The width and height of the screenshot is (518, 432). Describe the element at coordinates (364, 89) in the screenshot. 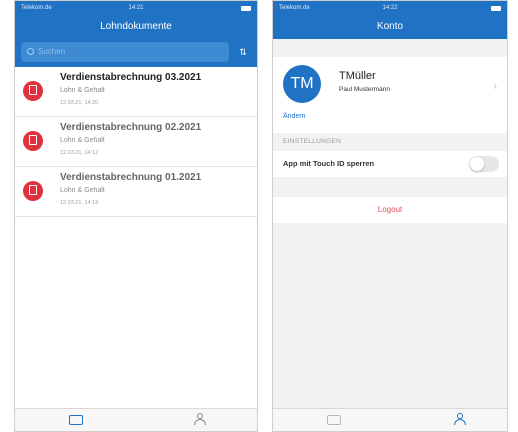

I see `profile-full-name: Paul Mustermann` at that location.